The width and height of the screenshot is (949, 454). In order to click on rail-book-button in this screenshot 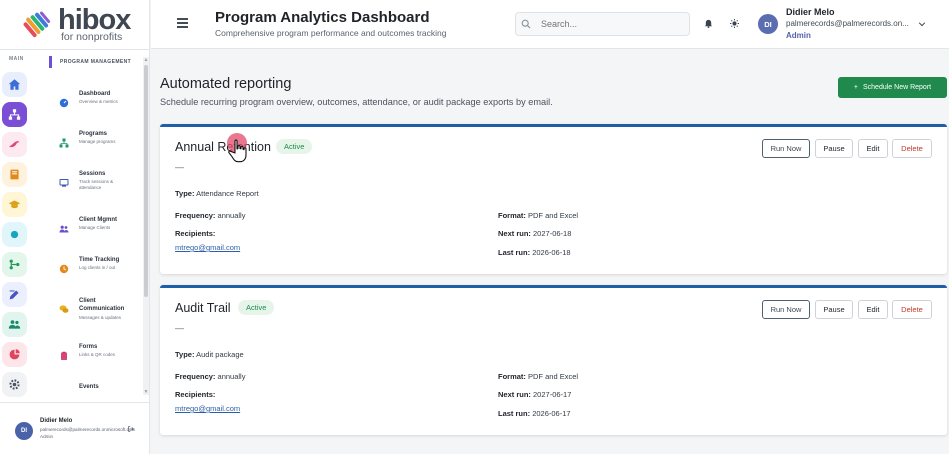, I will do `click(14, 174)`.